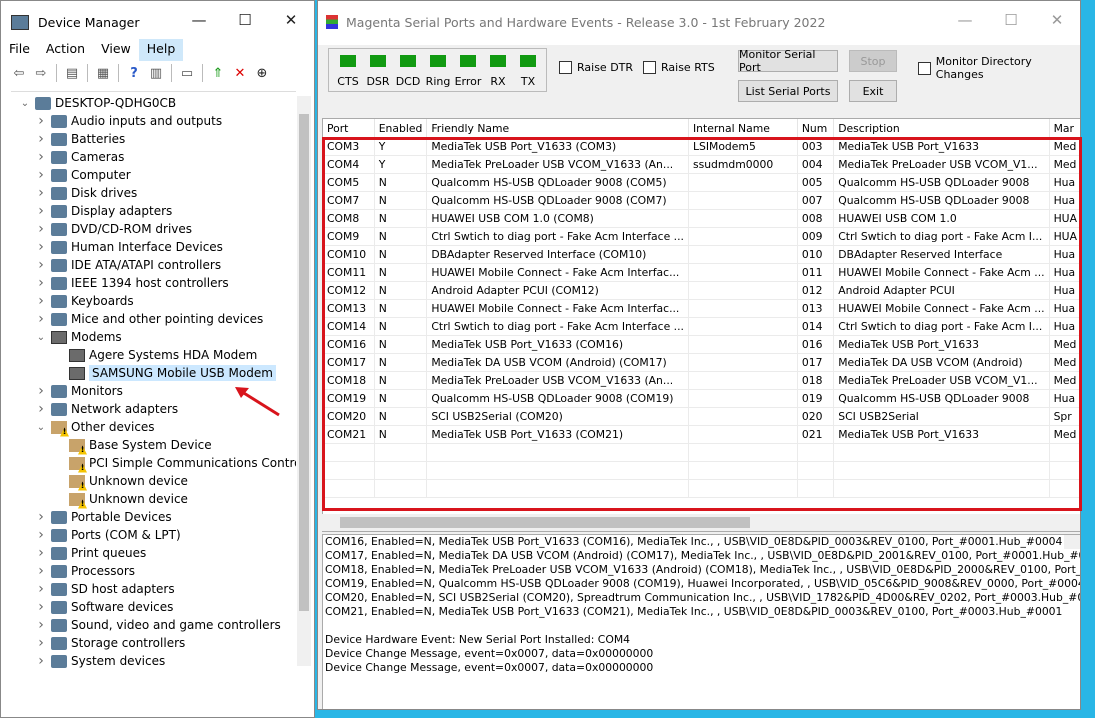  I want to click on update-driver-icon: ⇑, so click(218, 73).